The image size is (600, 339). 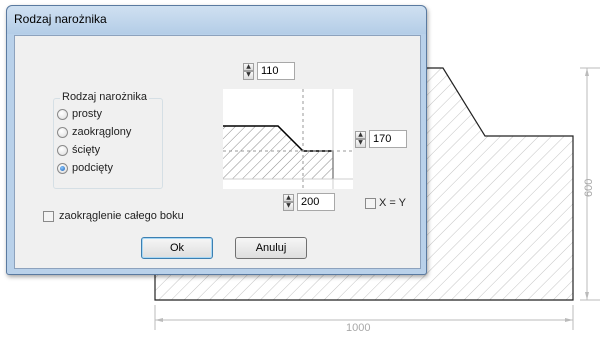 What do you see at coordinates (102, 132) in the screenshot?
I see `radio-label: zaokrąglony` at bounding box center [102, 132].